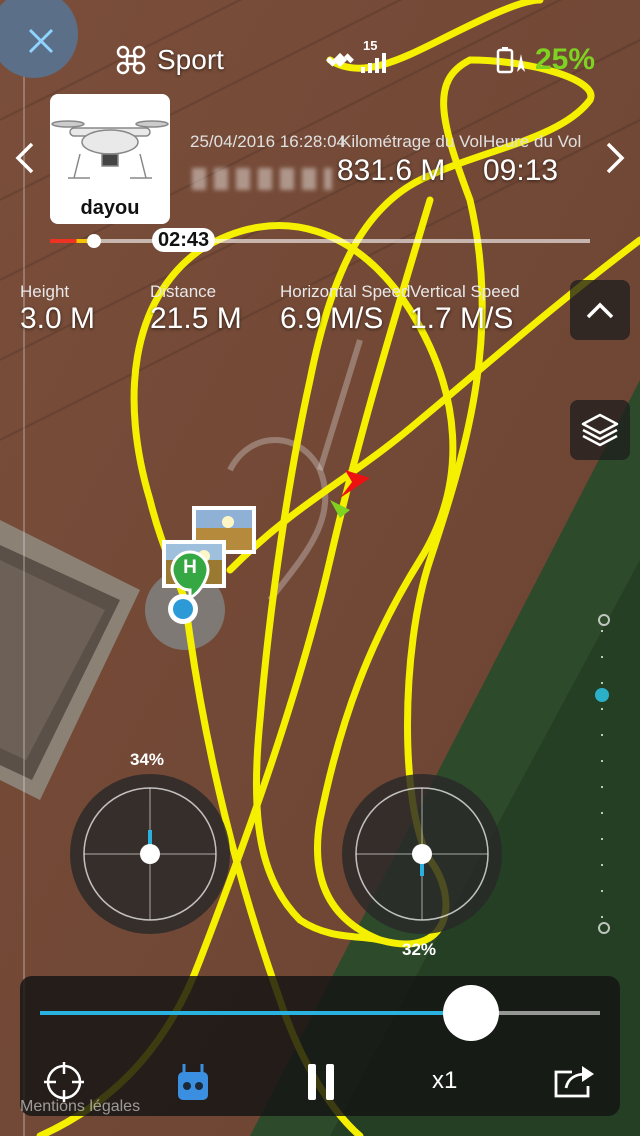  What do you see at coordinates (320, 241) in the screenshot?
I see `timeline-track` at bounding box center [320, 241].